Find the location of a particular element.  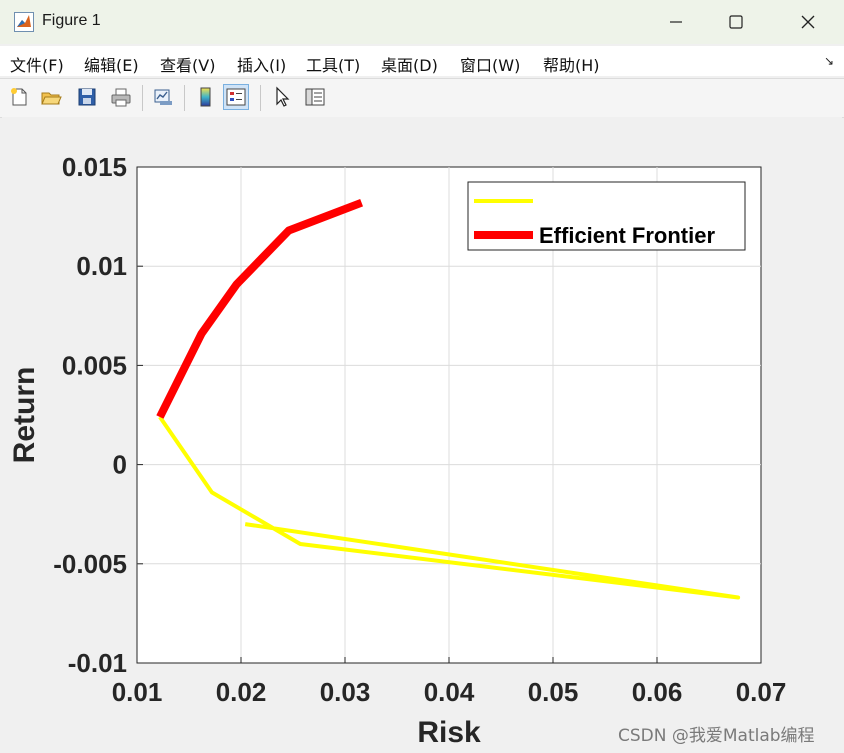

x-tick-label: 0.04 is located at coordinates (449, 692).